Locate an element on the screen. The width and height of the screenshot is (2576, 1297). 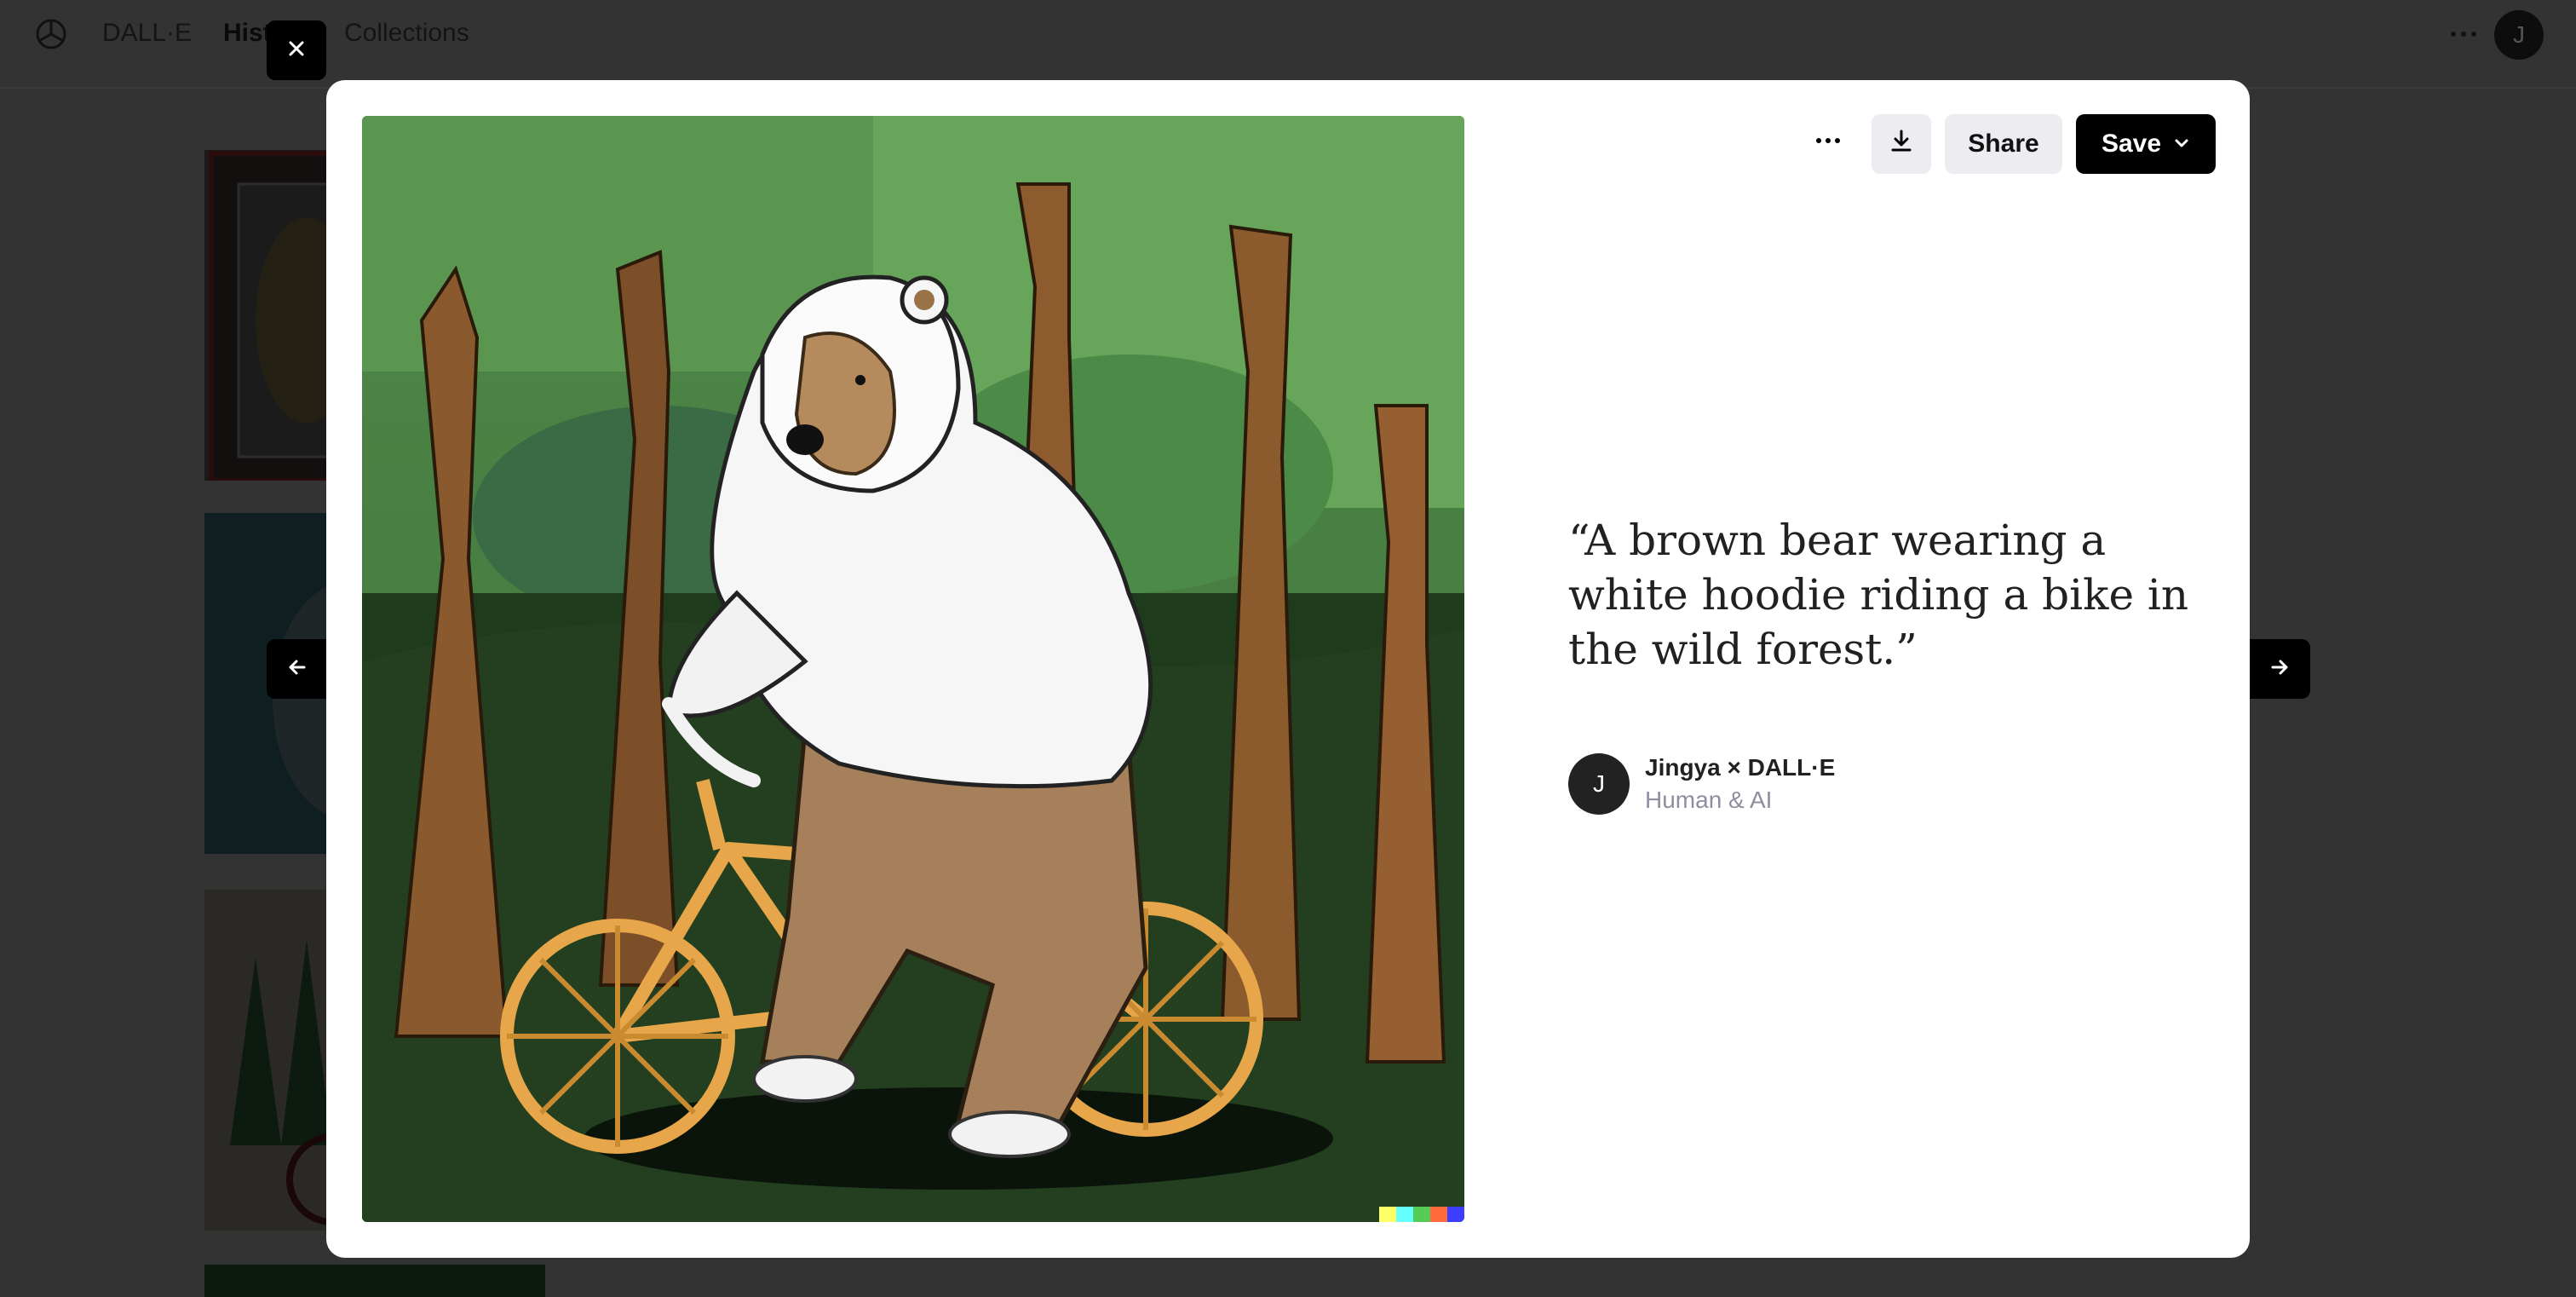
creator-info: J Jingya × DALL·E Human & AI is located at coordinates (1702, 784).